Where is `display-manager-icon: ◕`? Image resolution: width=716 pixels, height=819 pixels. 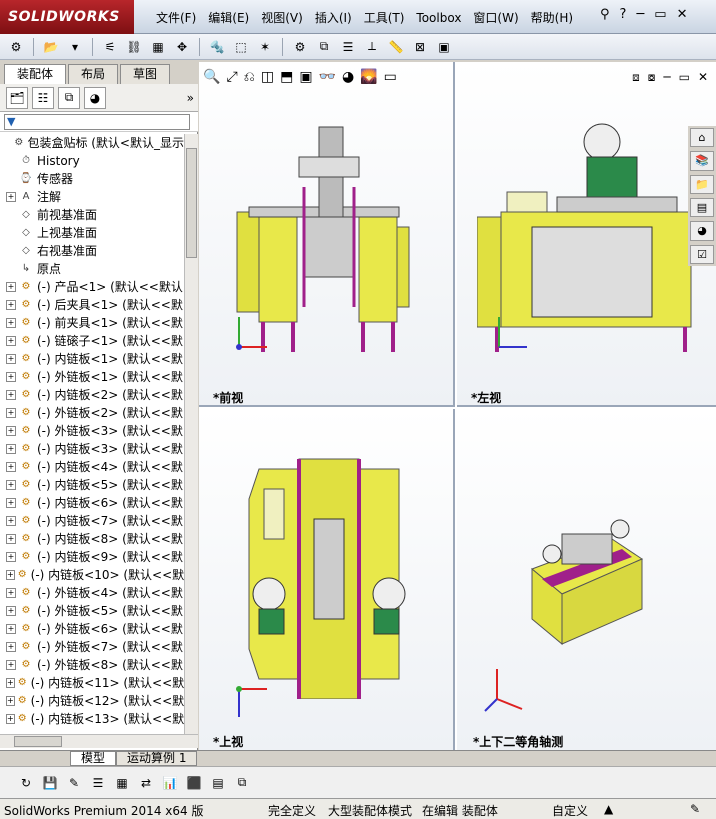
display-manager-icon: ◕ is located at coordinates (95, 97).